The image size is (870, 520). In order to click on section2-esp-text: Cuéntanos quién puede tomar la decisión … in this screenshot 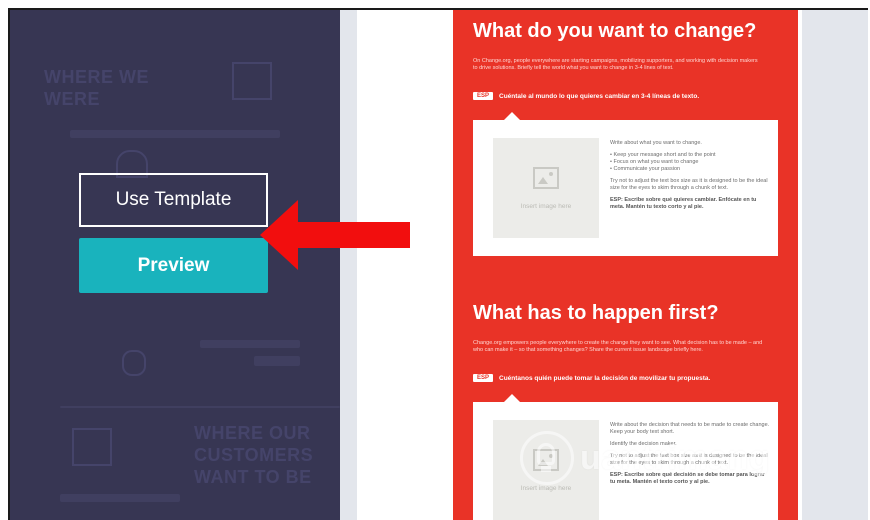, I will do `click(605, 378)`.